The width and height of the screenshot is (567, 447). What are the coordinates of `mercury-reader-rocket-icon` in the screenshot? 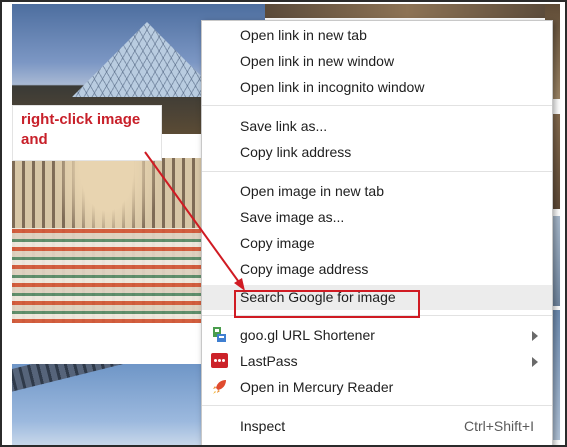 It's located at (219, 386).